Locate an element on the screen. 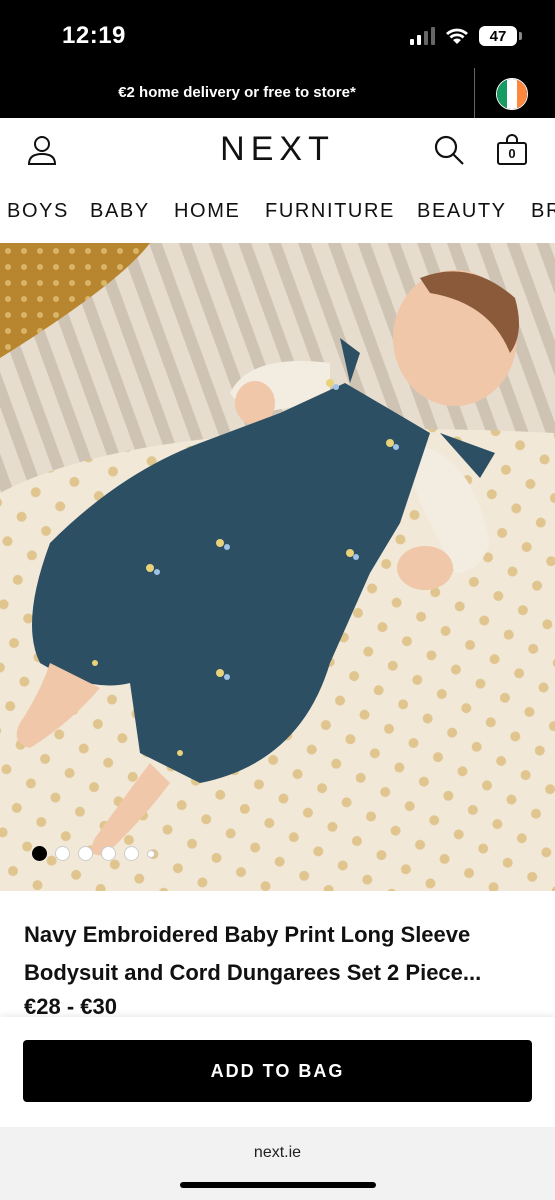 The height and width of the screenshot is (1200, 555). shopping-bag-button: 0 is located at coordinates (512, 150).